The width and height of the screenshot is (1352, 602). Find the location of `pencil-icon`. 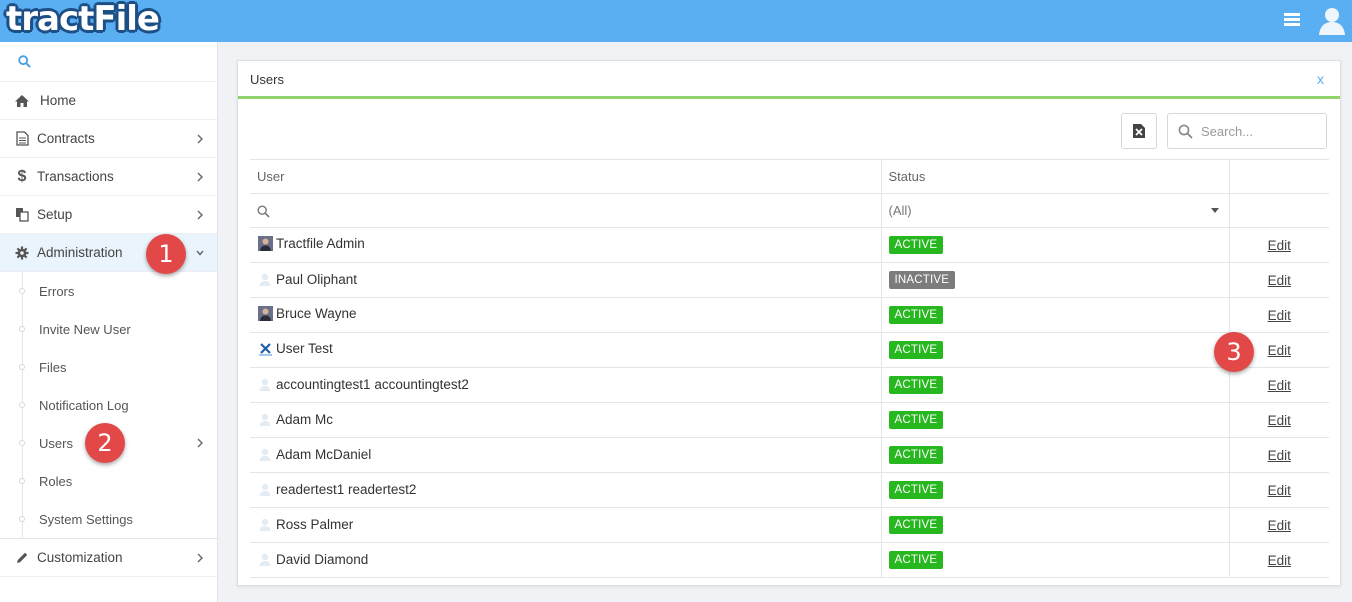

pencil-icon is located at coordinates (22, 558).